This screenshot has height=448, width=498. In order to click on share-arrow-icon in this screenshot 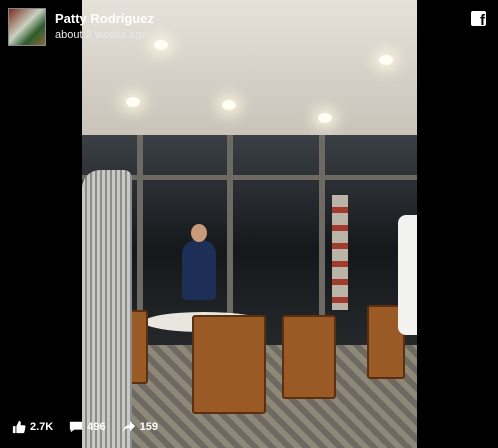, I will do `click(129, 427)`.